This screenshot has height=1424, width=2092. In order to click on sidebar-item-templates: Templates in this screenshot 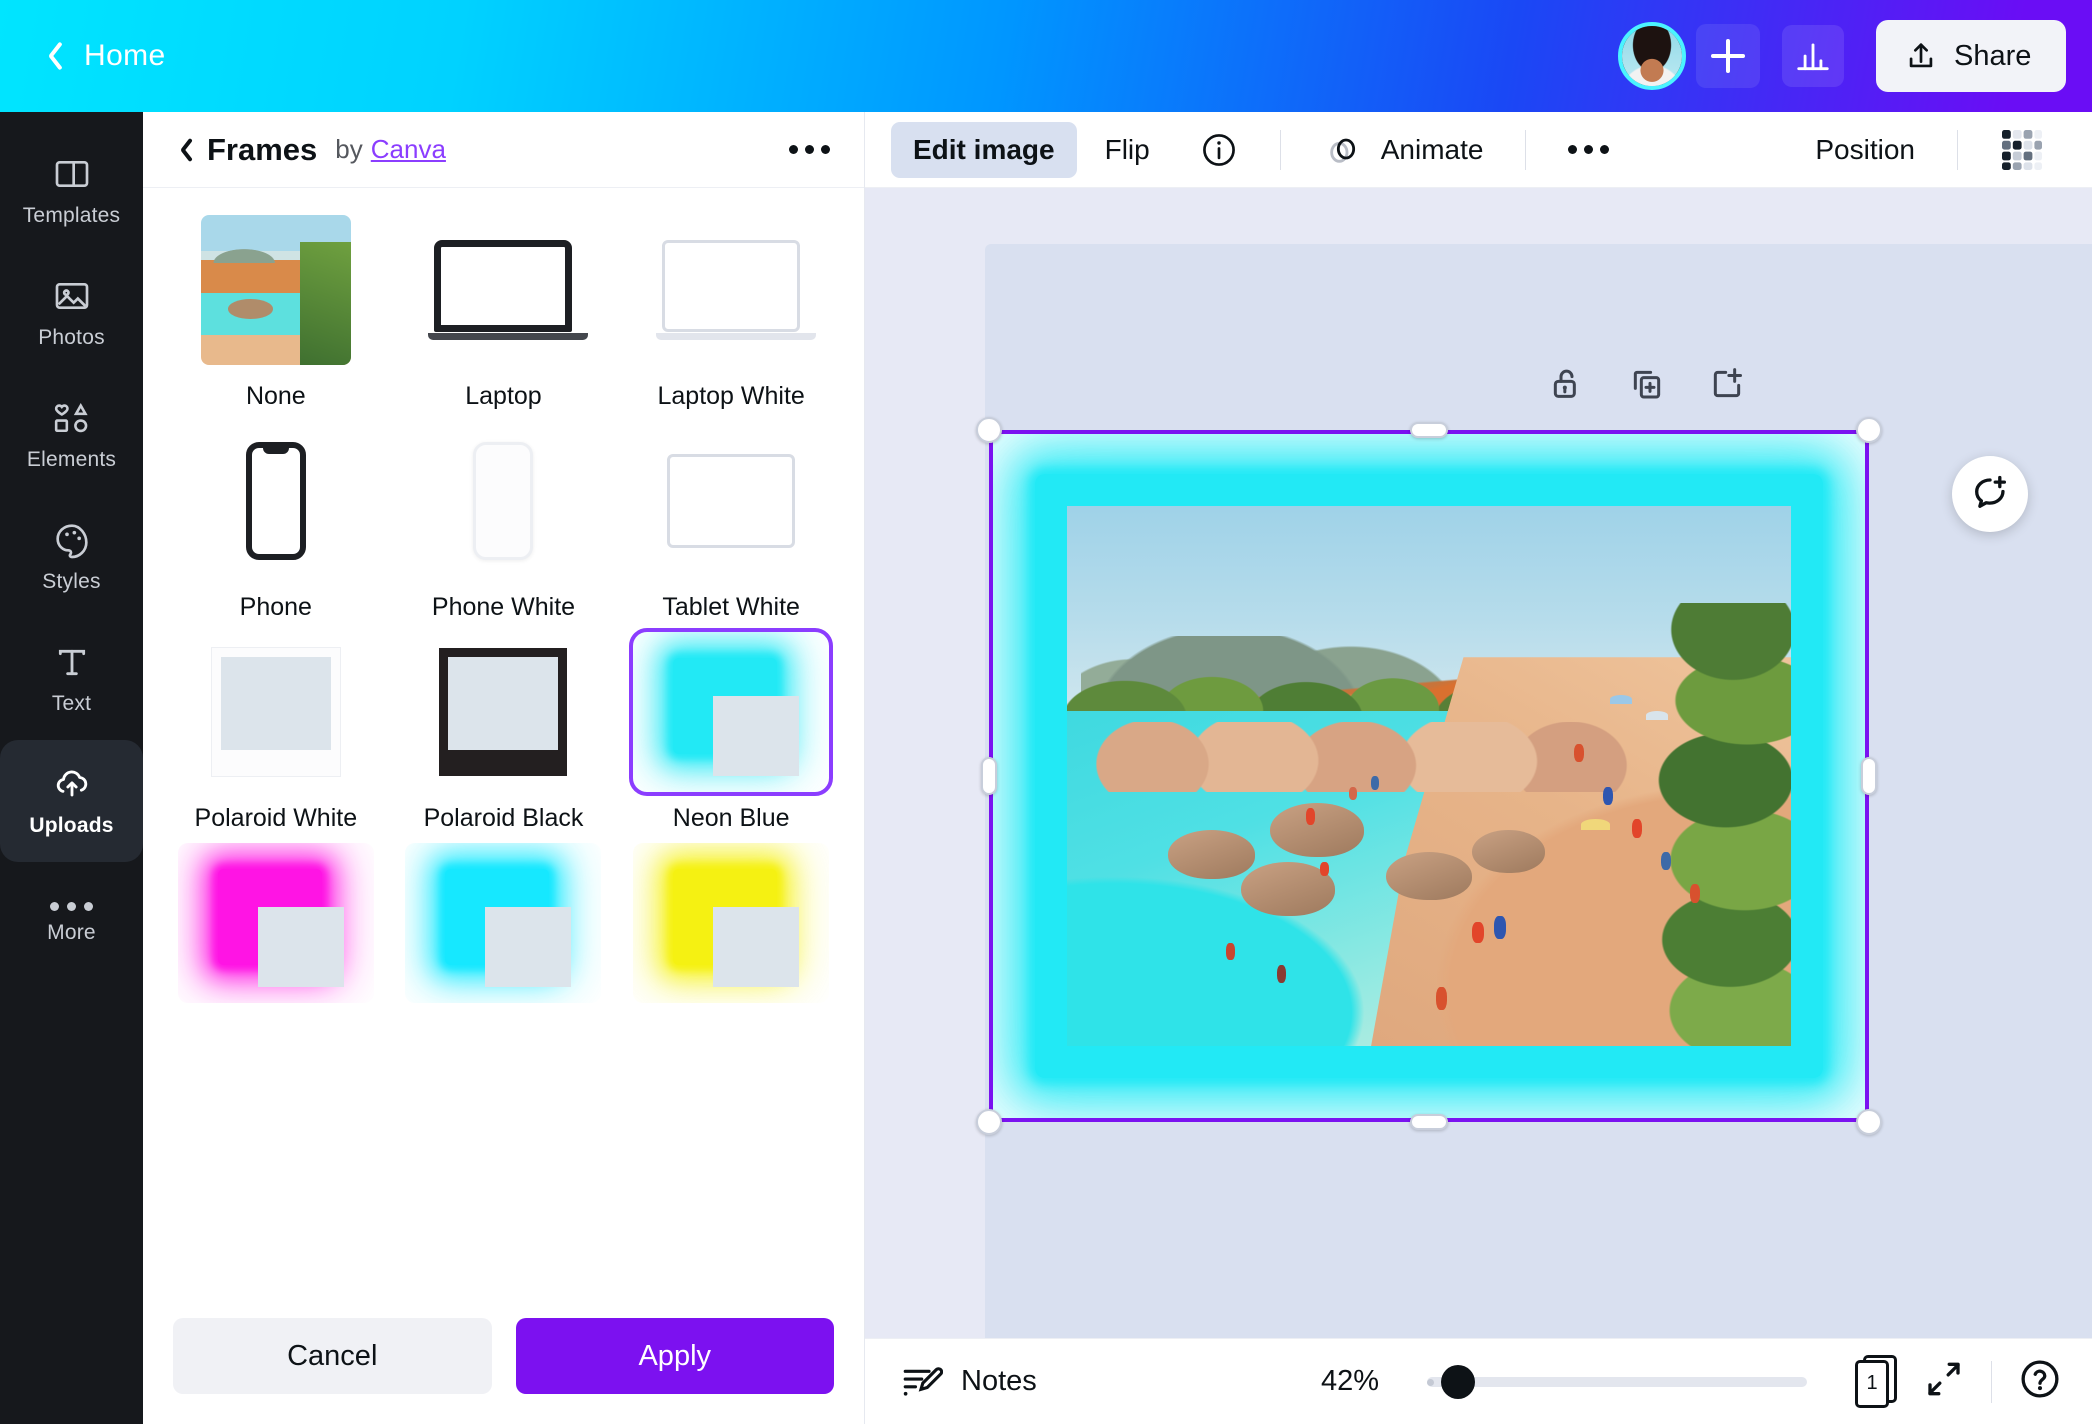, I will do `click(71, 191)`.